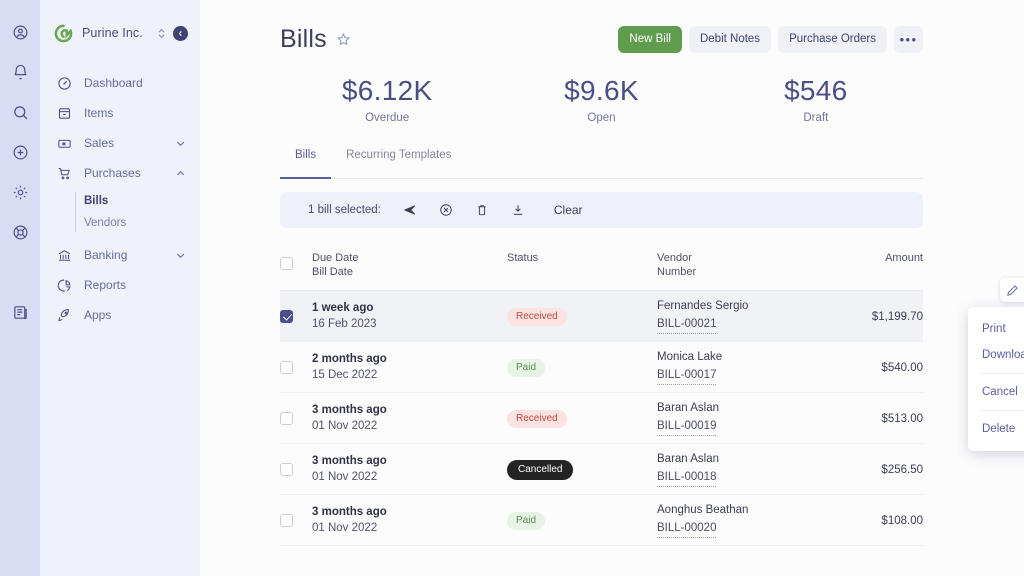  I want to click on clear-selection-button: Clear, so click(568, 210).